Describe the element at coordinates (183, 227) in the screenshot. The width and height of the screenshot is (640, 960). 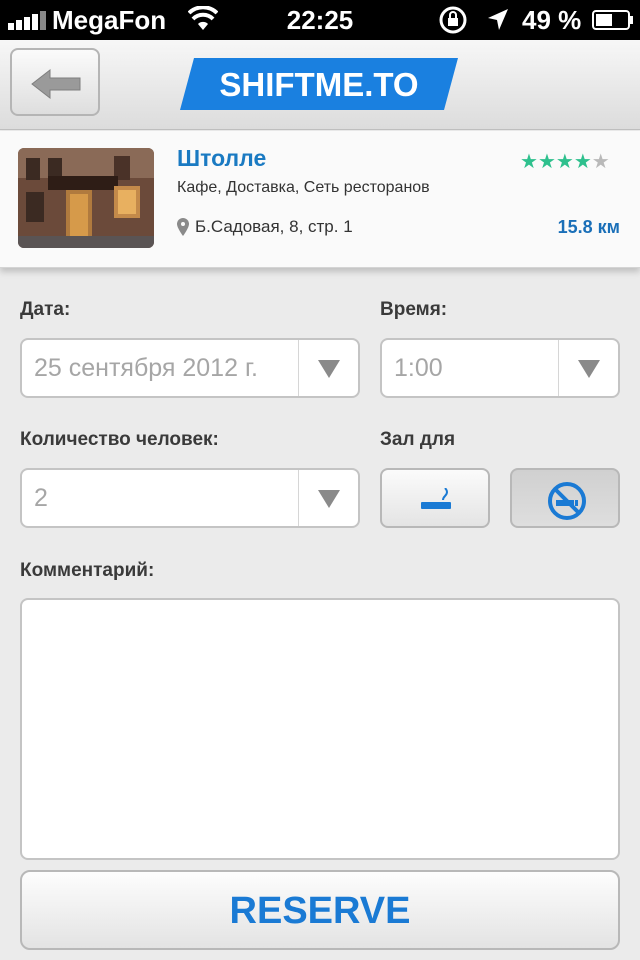
I see `map-pin-icon` at that location.